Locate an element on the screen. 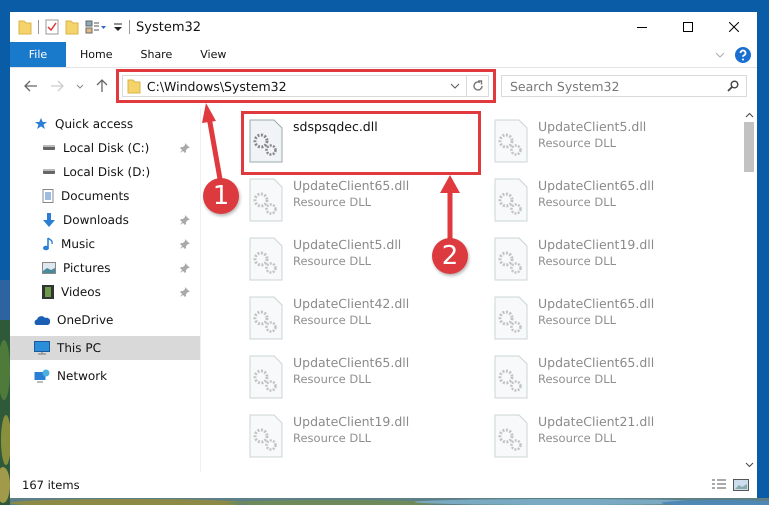 This screenshot has height=505, width=769. nav-item: Quick access is located at coordinates (105, 124).